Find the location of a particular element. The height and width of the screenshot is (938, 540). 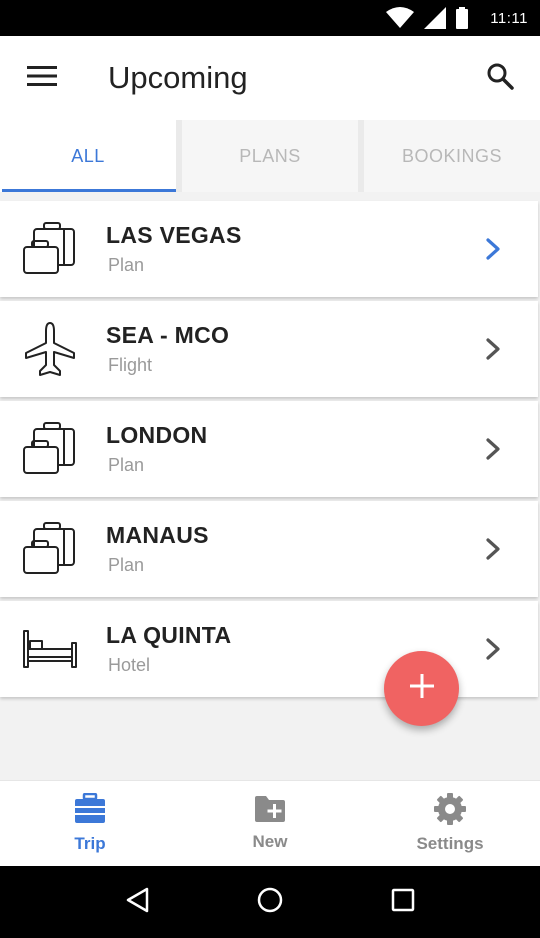

search-icon is located at coordinates (500, 78).